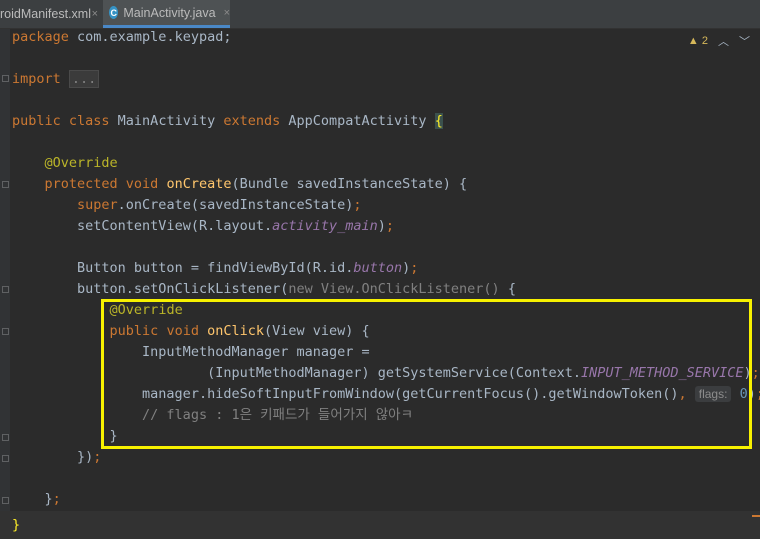 This screenshot has height=539, width=760. I want to click on field-name: activity_main, so click(325, 226).